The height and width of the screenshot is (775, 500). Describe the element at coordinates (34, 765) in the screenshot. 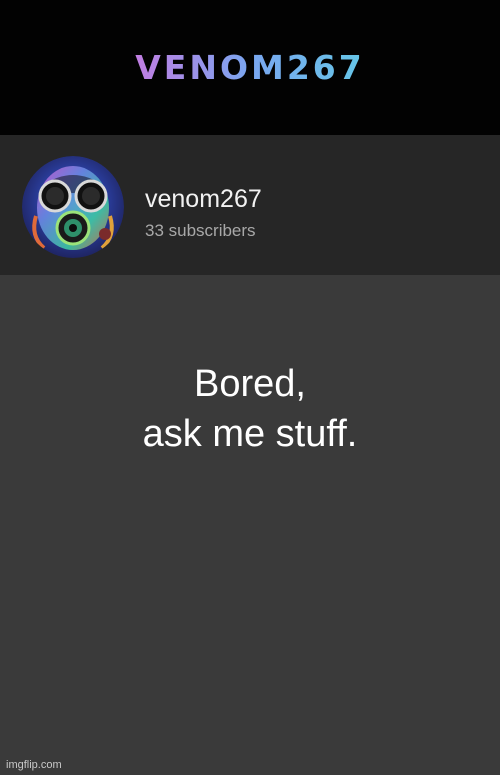

I see `watermark: imgflip.com` at that location.